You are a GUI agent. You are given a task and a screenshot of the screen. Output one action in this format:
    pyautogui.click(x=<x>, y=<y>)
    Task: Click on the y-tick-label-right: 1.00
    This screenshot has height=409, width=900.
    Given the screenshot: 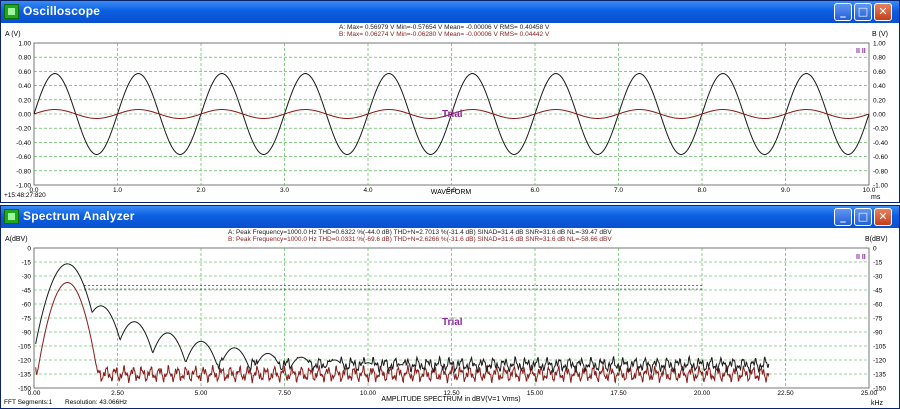 What is the action you would take?
    pyautogui.click(x=879, y=44)
    